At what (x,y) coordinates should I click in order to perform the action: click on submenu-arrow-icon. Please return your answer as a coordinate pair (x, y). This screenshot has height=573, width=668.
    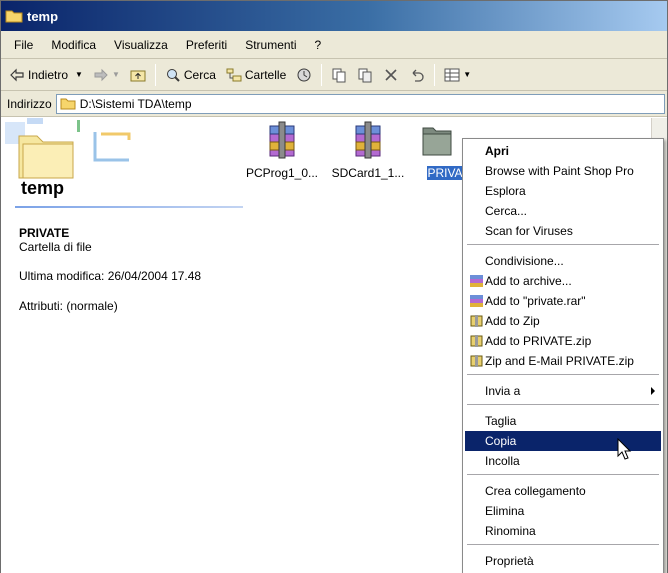
    Looking at the image, I should click on (653, 391).